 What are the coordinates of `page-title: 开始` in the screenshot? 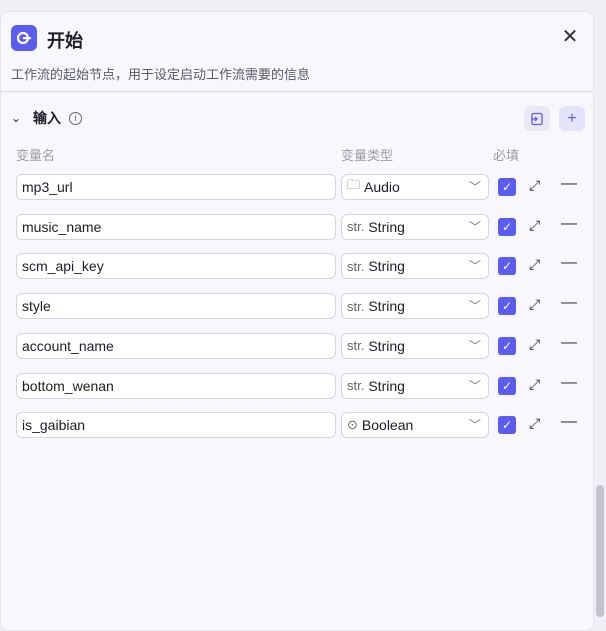 It's located at (65, 41).